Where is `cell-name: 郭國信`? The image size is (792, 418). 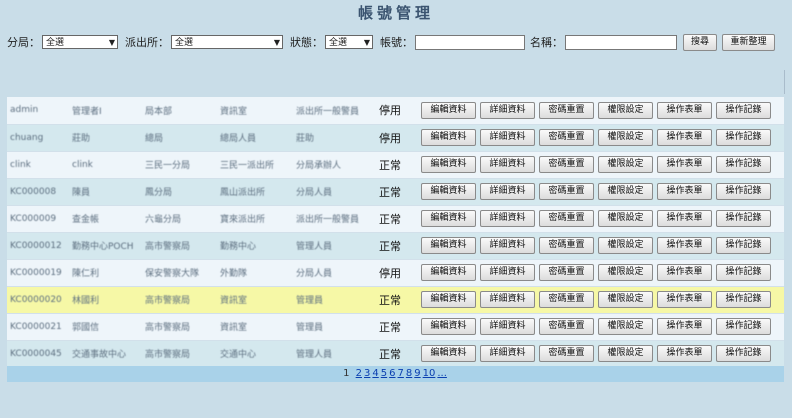 cell-name: 郭國信 is located at coordinates (105, 327).